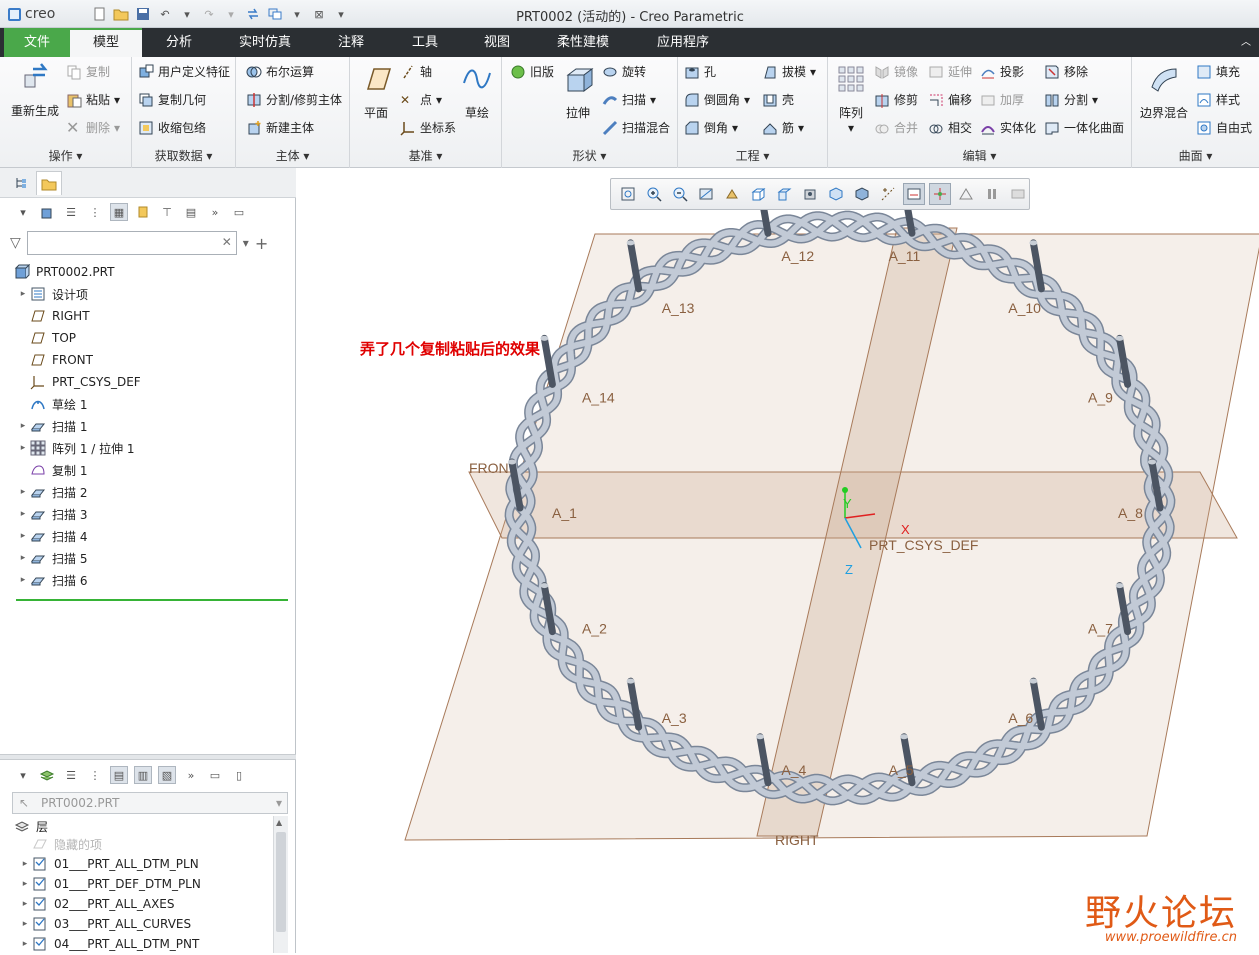  Describe the element at coordinates (735, 128) in the screenshot. I see `chamfer-dropdown-icon: ▾` at that location.